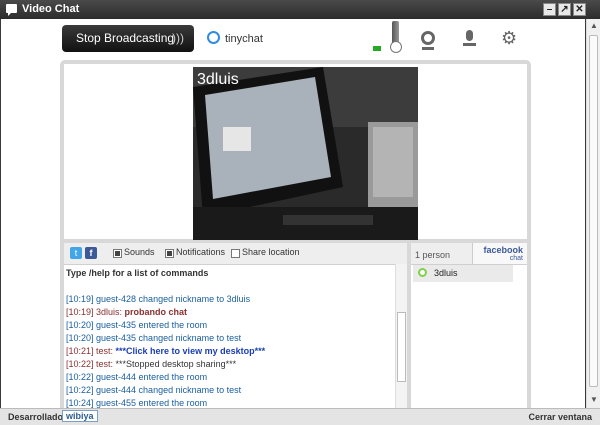 This screenshot has height=425, width=600. What do you see at coordinates (137, 273) in the screenshot?
I see `chat-message-text: Type /help for a list of commands` at bounding box center [137, 273].